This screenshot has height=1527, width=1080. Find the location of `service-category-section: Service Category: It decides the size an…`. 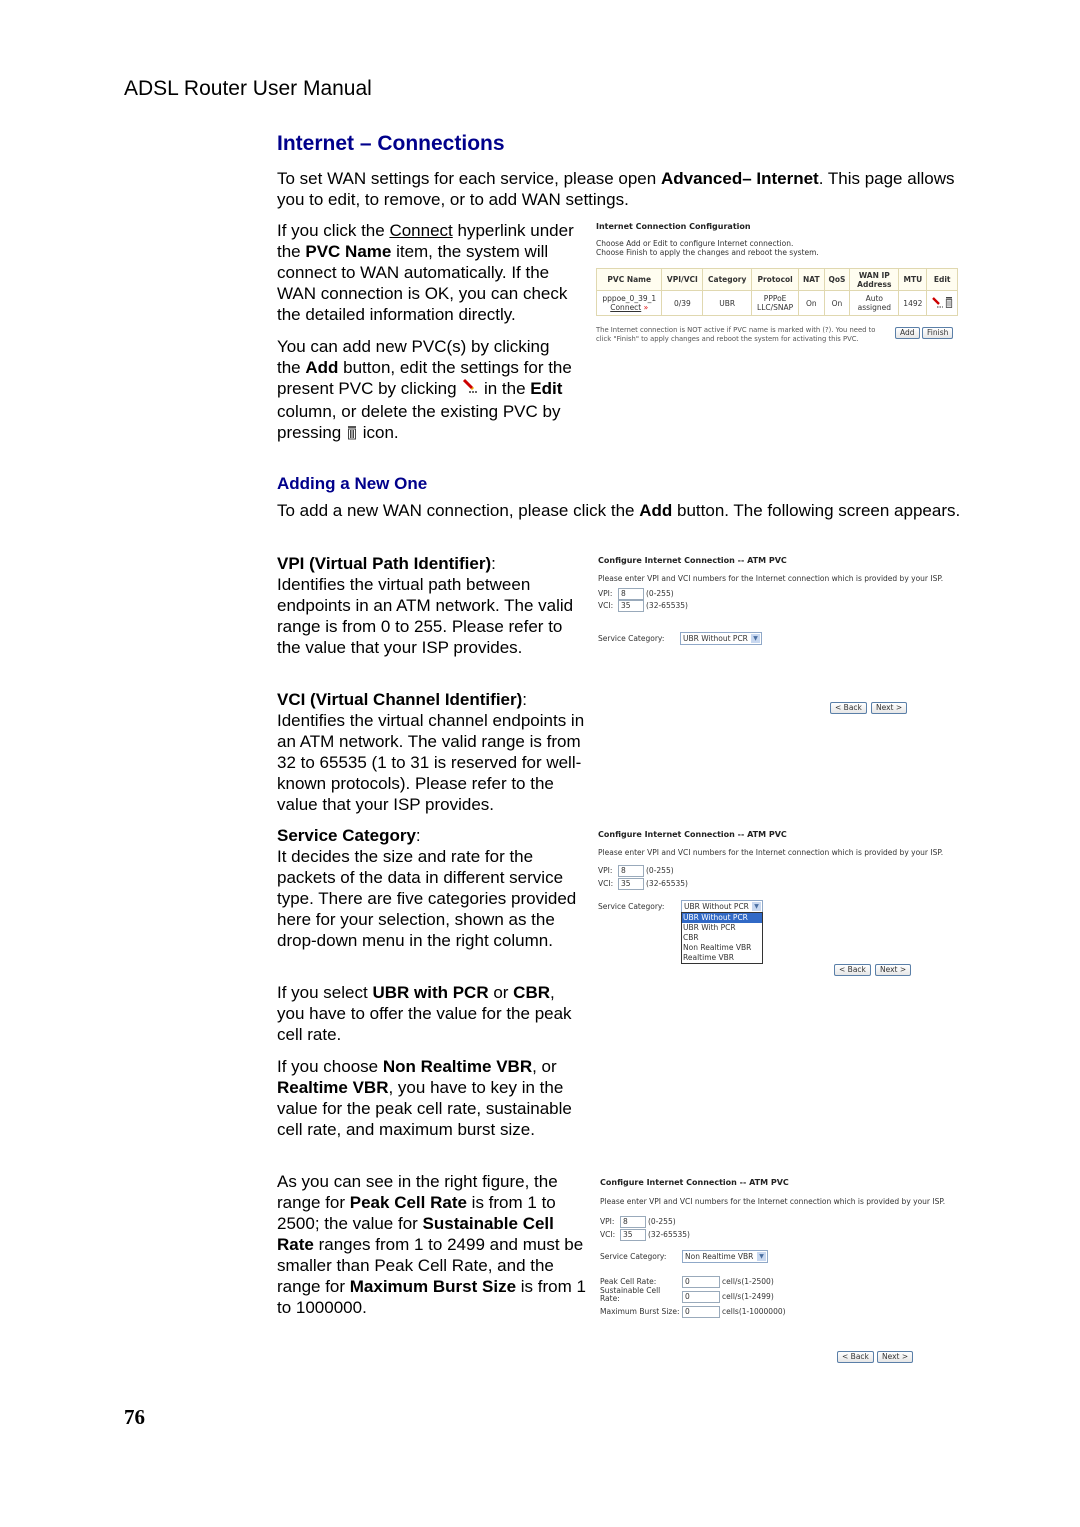

service-category-section: Service Category: It decides the size an… is located at coordinates (432, 888).